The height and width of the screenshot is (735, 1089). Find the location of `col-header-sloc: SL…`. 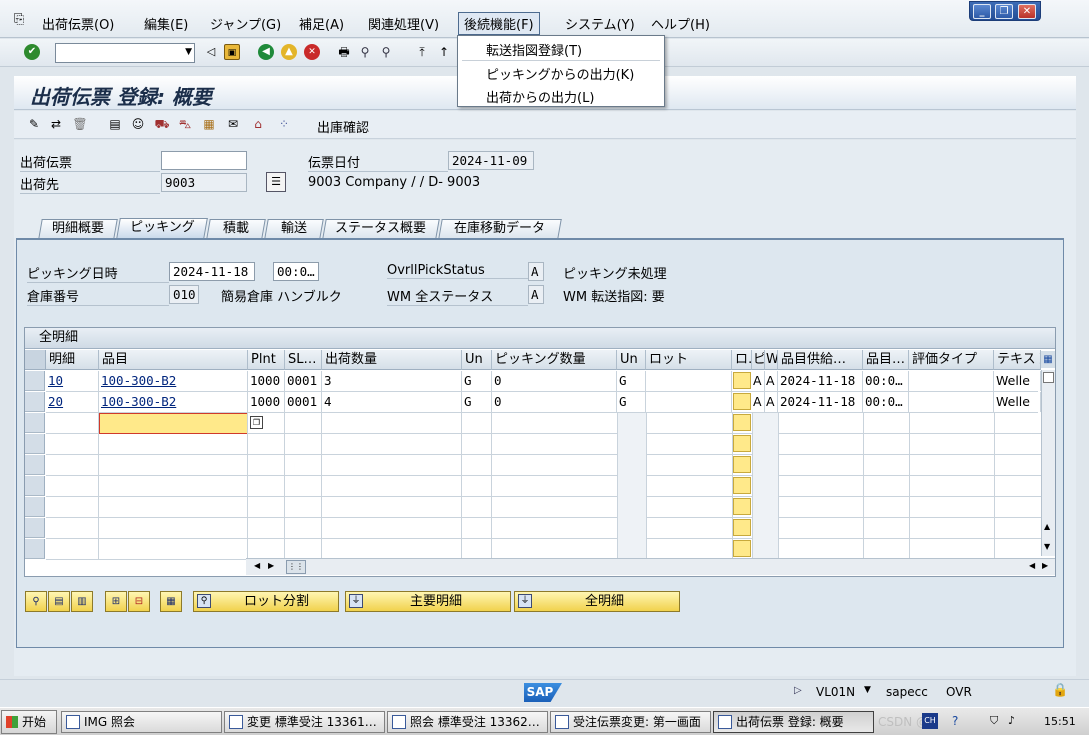

col-header-sloc: SL… is located at coordinates (303, 360).